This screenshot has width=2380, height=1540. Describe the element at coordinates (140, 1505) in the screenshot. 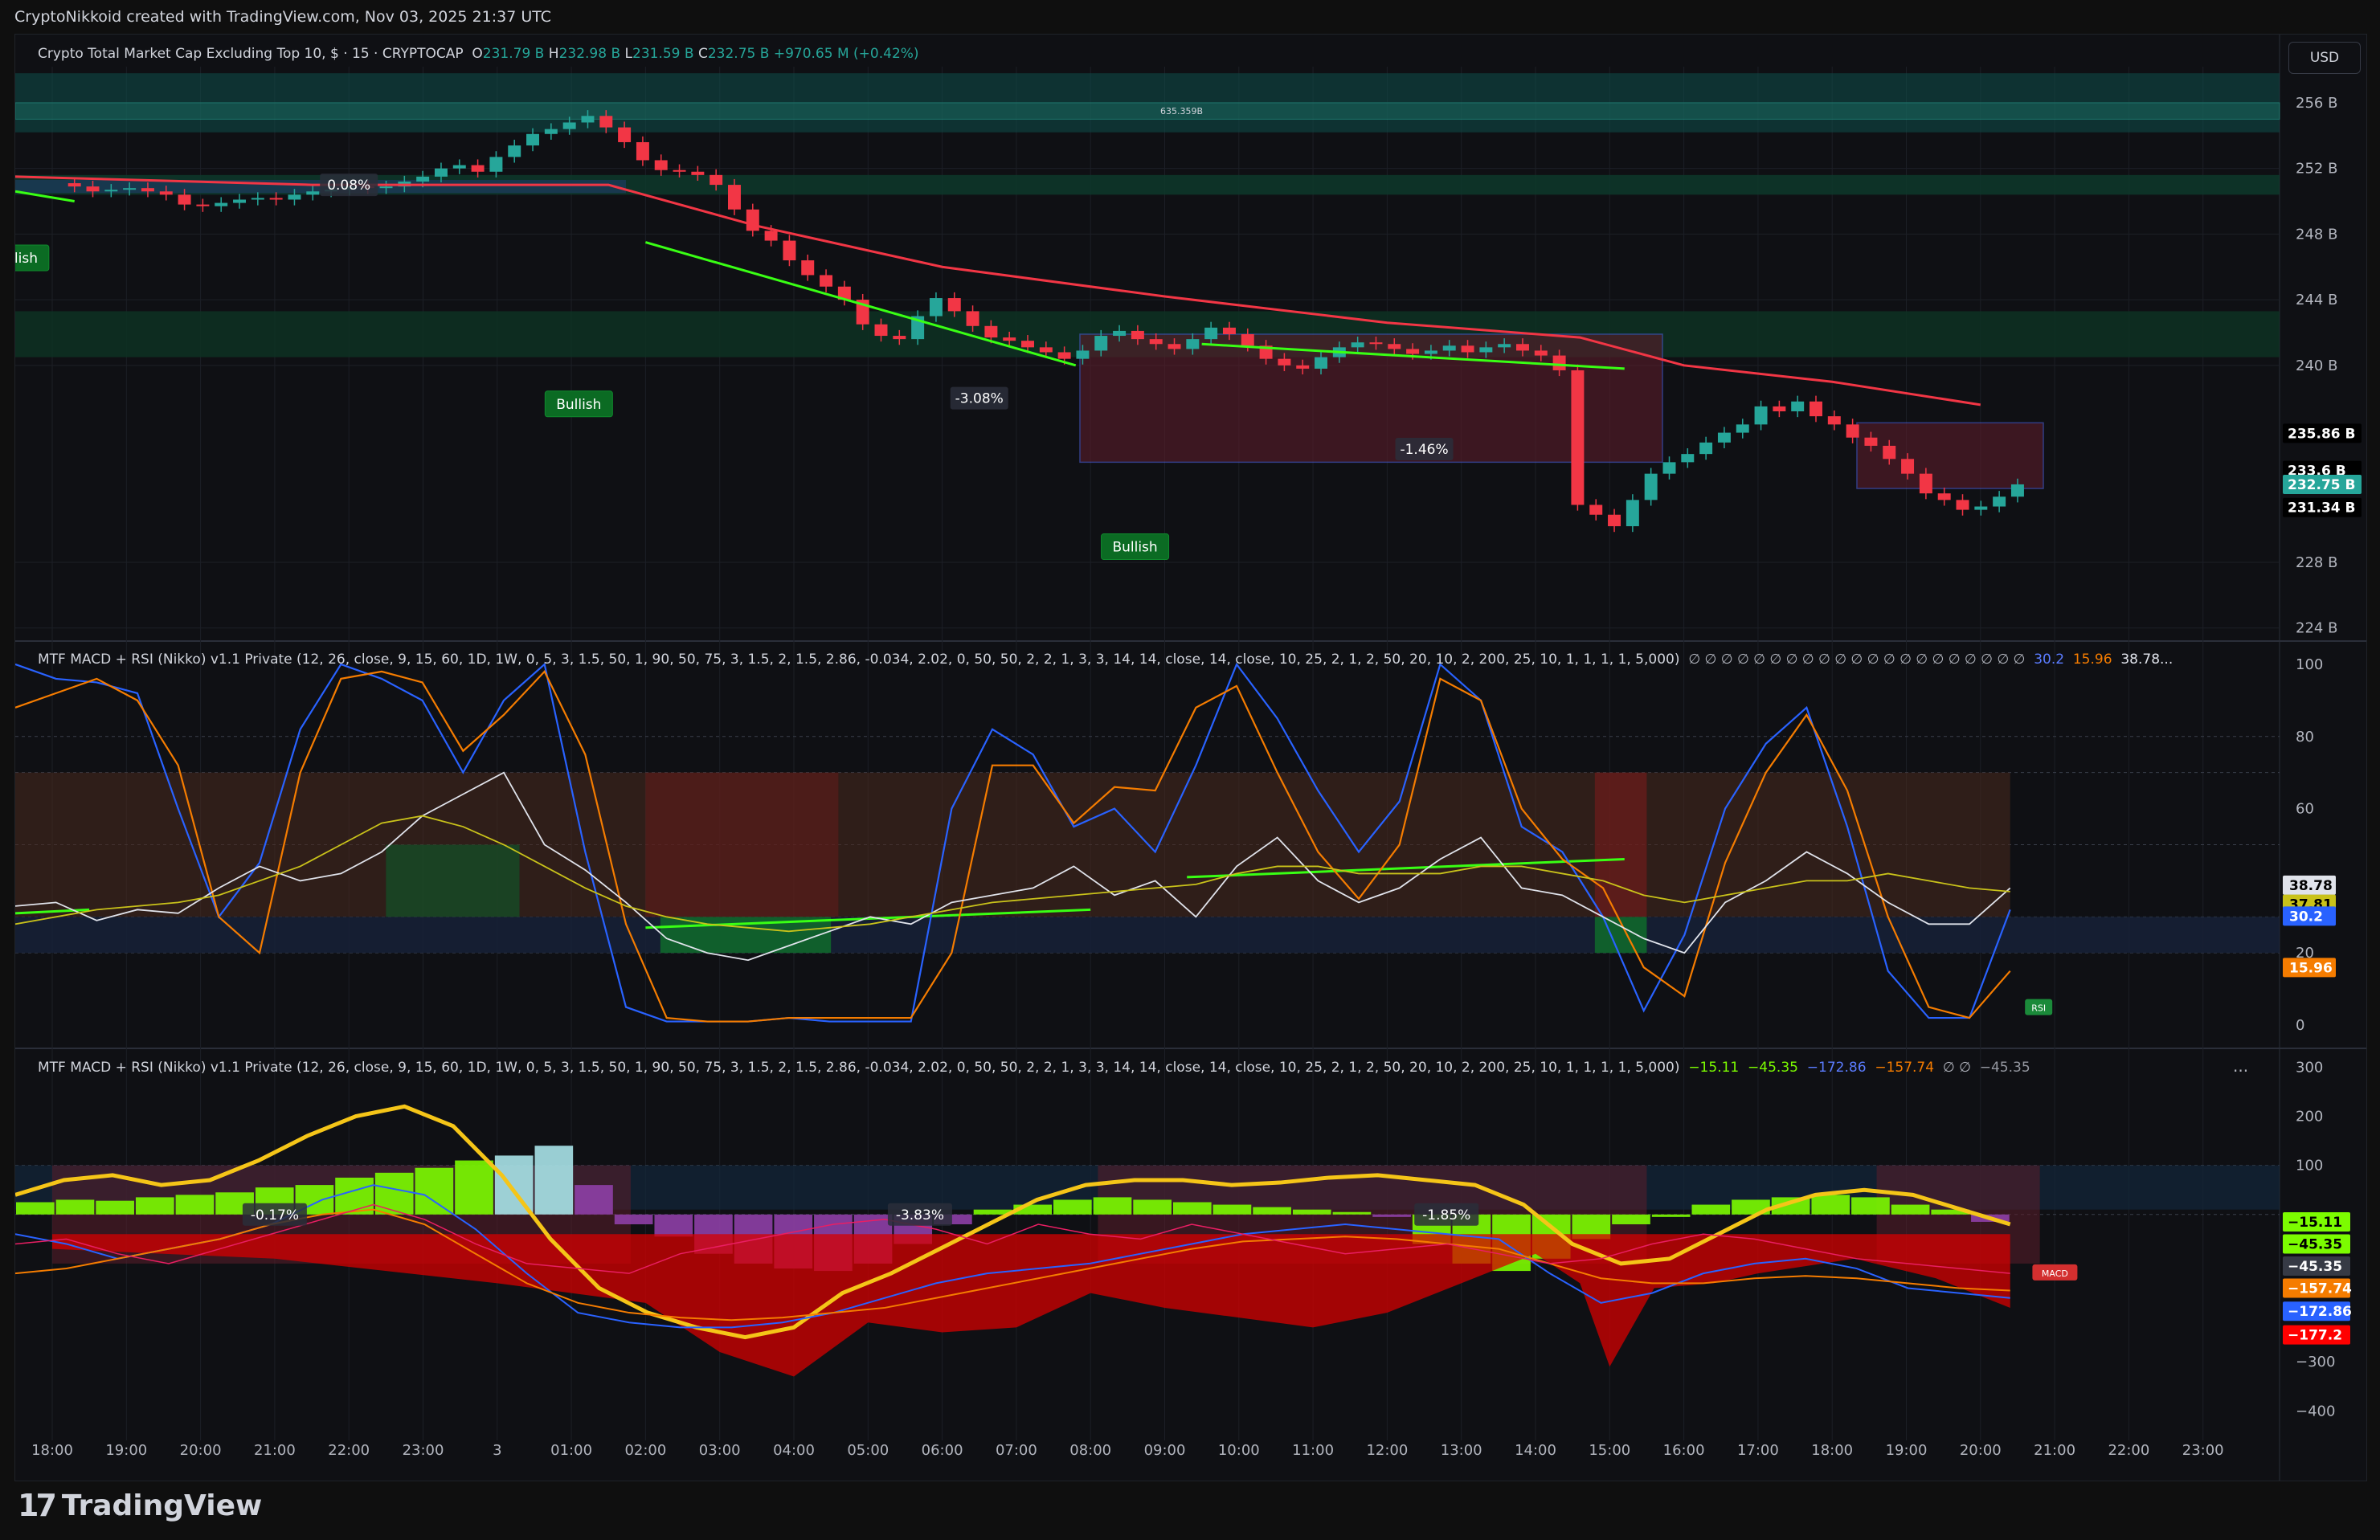

I see `tradingview-logo: 17 TradingView` at that location.